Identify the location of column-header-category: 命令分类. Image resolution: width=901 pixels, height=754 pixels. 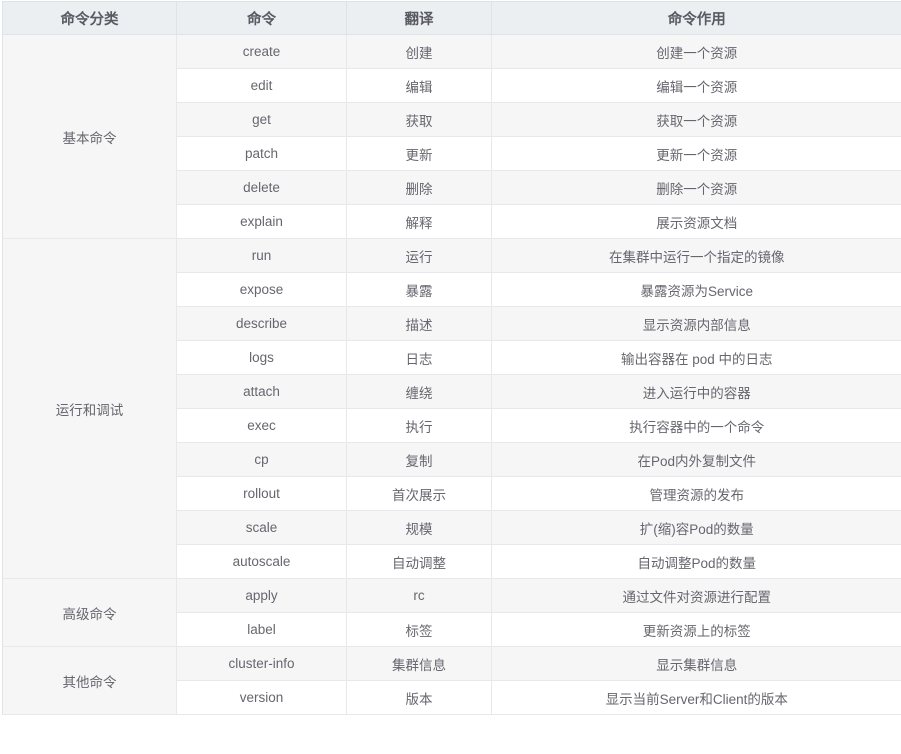
(89, 18).